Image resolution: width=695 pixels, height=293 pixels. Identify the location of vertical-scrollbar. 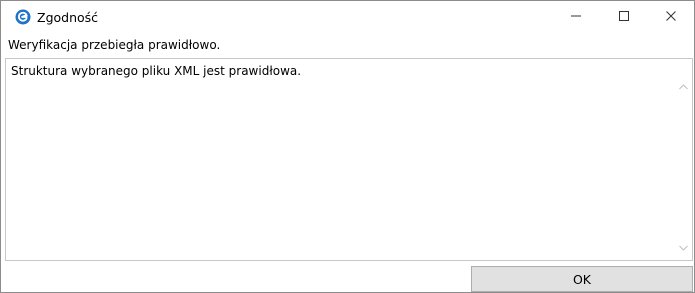
(683, 159).